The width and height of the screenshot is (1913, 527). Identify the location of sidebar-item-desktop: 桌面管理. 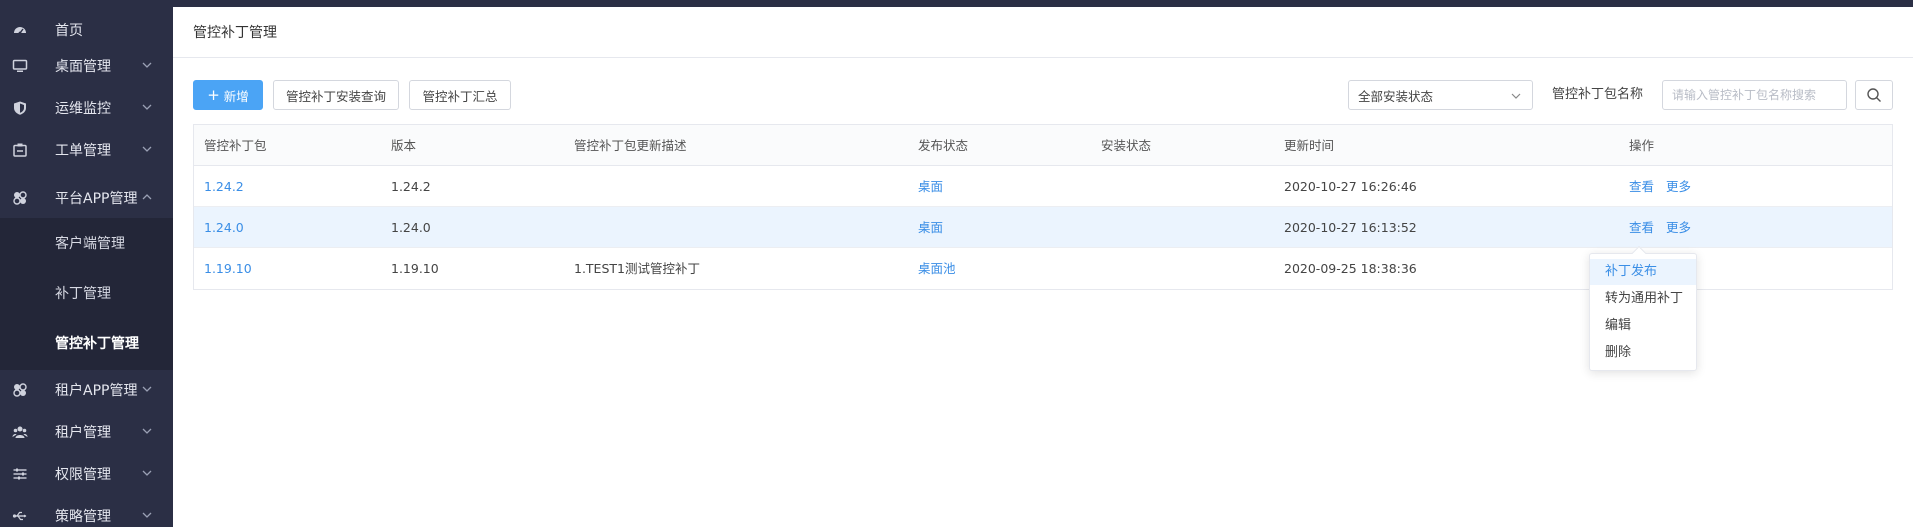
(86, 66).